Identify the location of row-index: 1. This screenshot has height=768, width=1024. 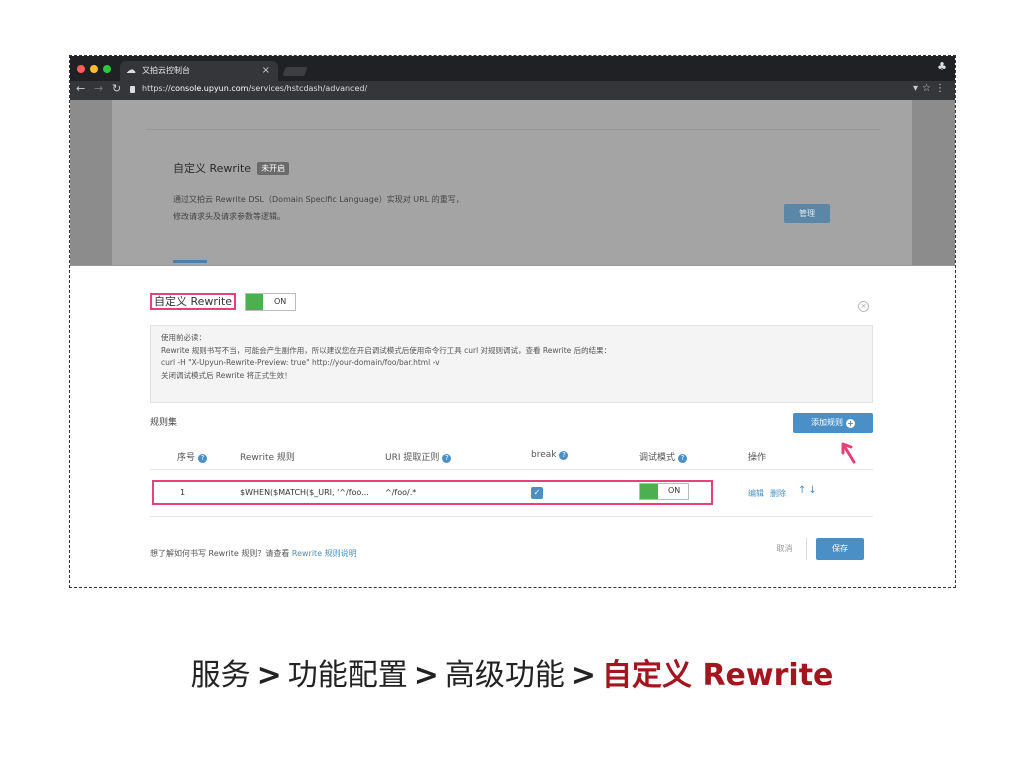
(183, 492).